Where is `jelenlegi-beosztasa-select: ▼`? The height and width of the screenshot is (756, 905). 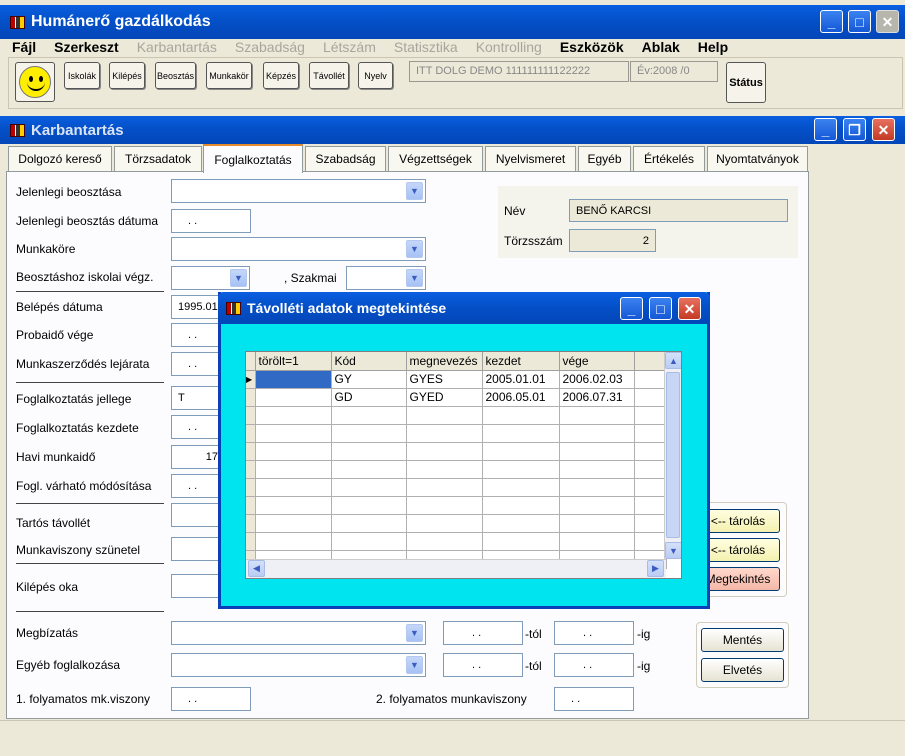
jelenlegi-beosztasa-select: ▼ is located at coordinates (298, 191).